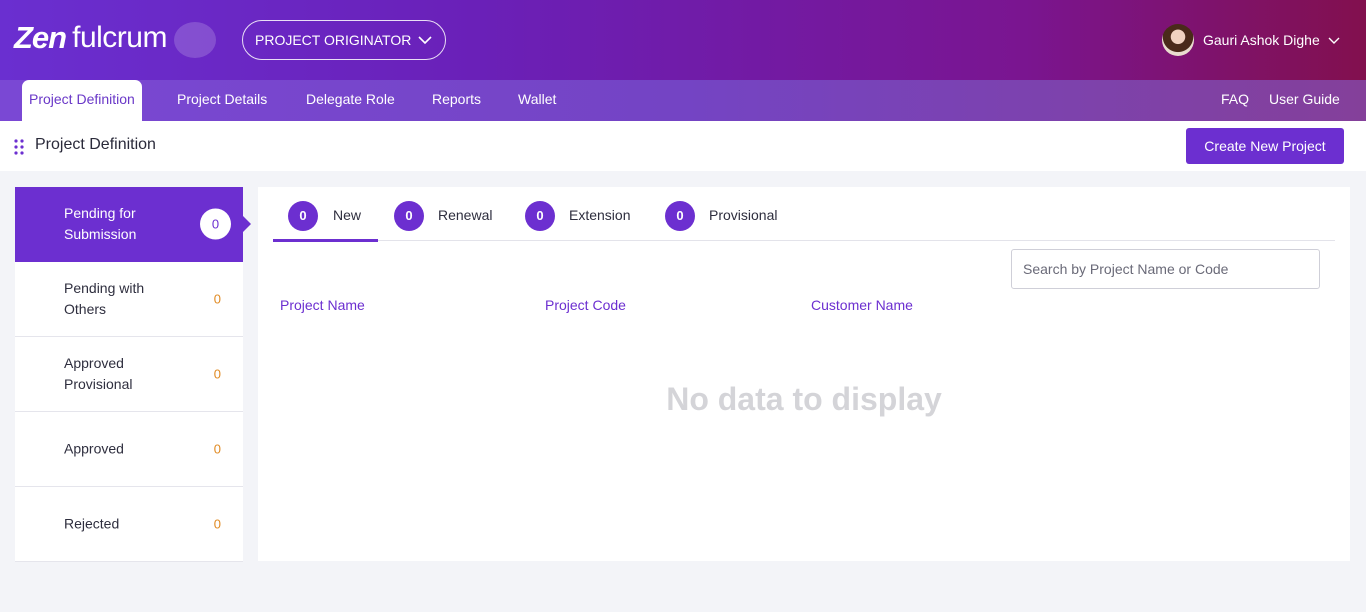  I want to click on tab-label: Extension, so click(600, 215).